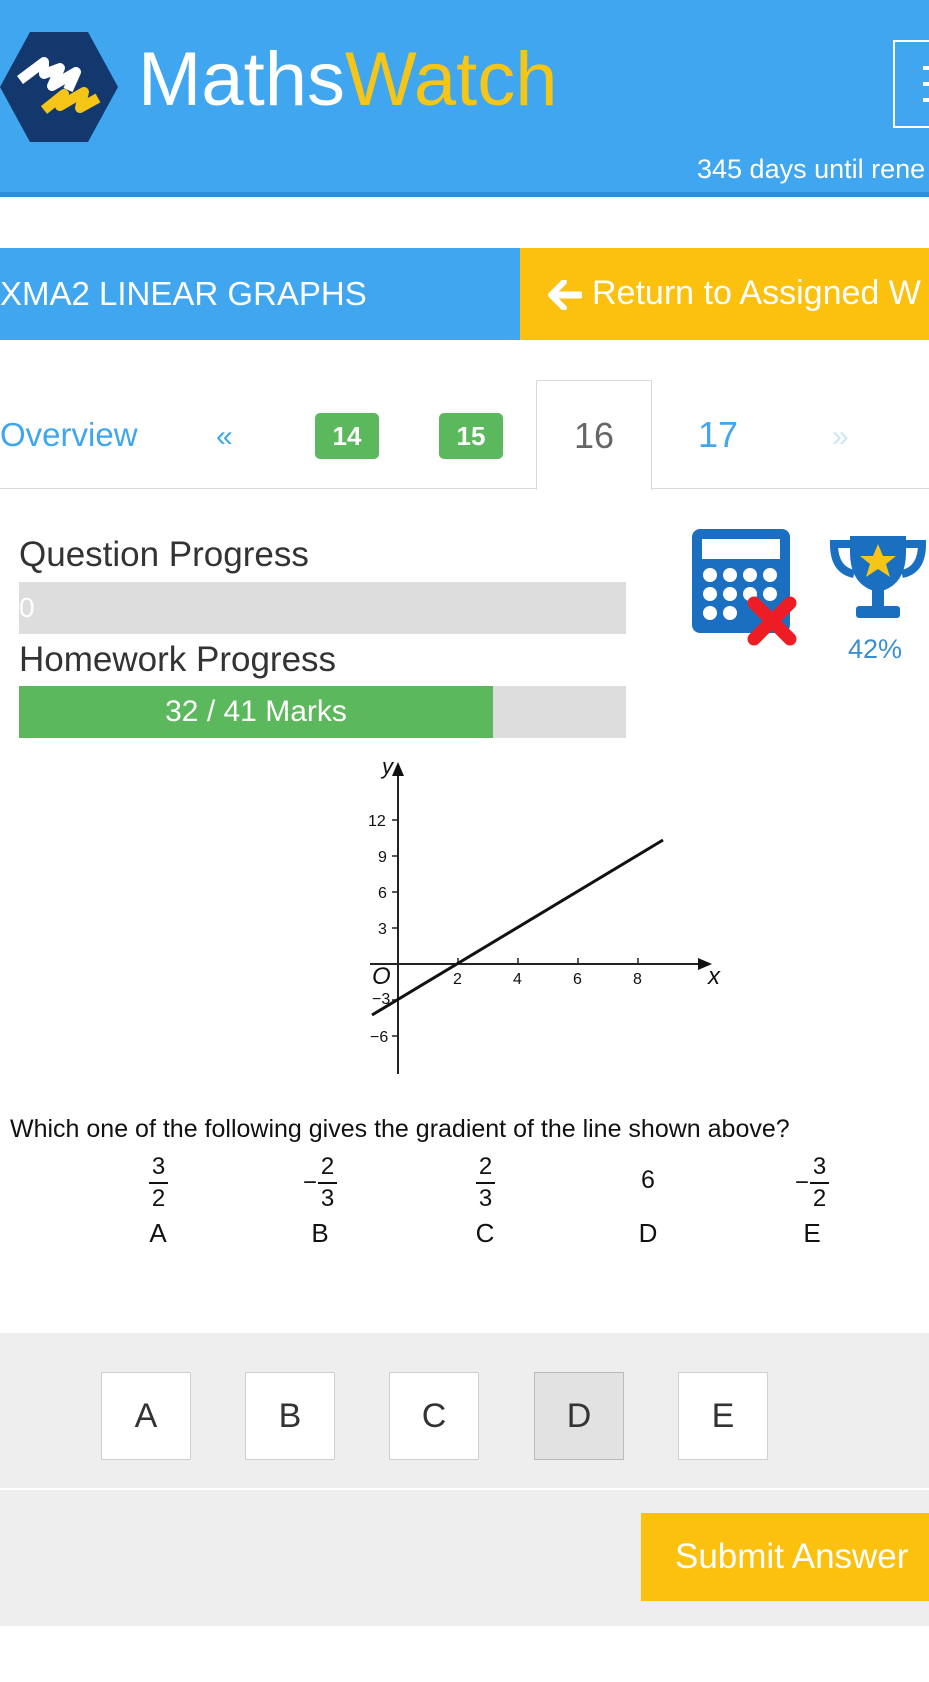 The width and height of the screenshot is (929, 1682). Describe the element at coordinates (27, 607) in the screenshot. I see `question-progress-value: 0` at that location.